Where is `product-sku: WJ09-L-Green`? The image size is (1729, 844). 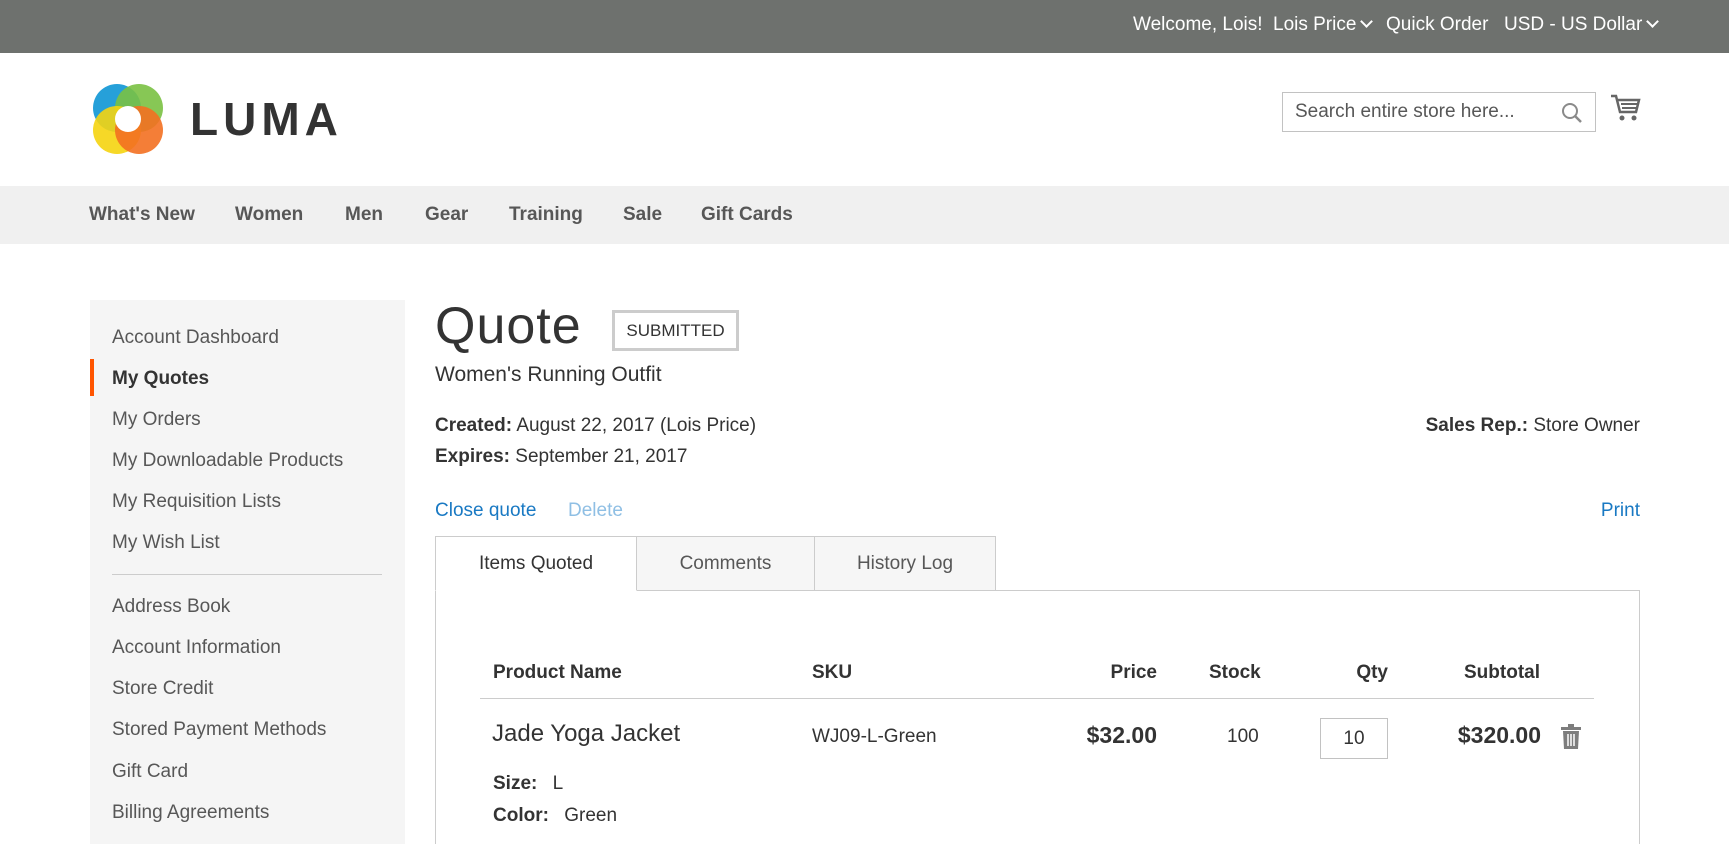
product-sku: WJ09-L-Green is located at coordinates (874, 736).